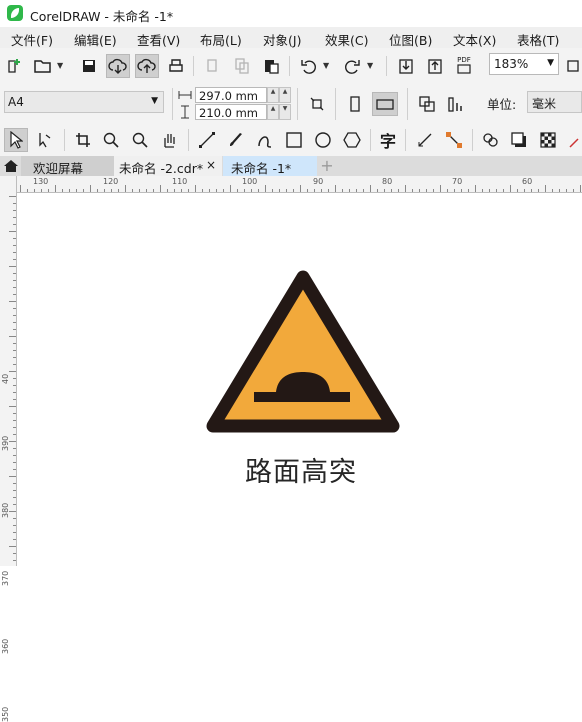  What do you see at coordinates (273, 112) in the screenshot?
I see `height-spin-up-icon: ▲` at bounding box center [273, 112].